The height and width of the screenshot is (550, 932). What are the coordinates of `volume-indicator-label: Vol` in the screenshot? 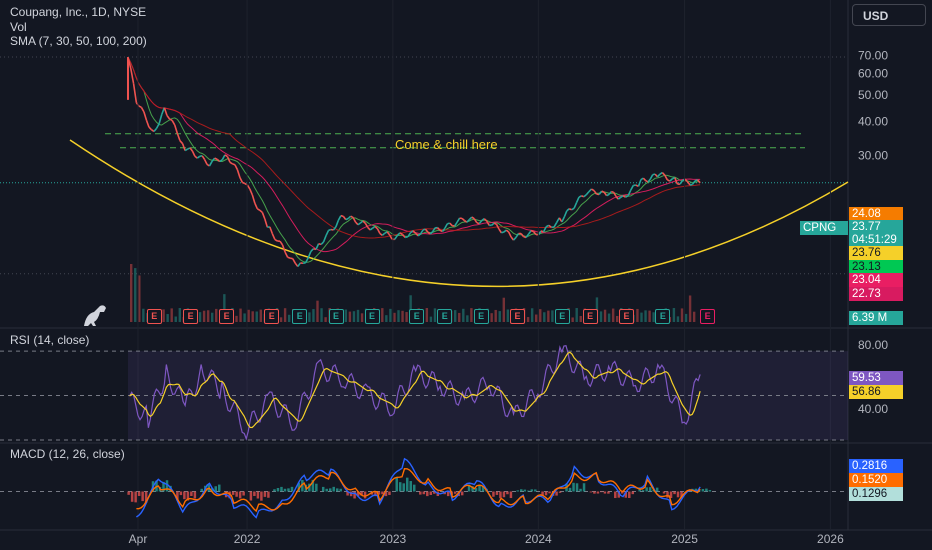 It's located at (18, 27).